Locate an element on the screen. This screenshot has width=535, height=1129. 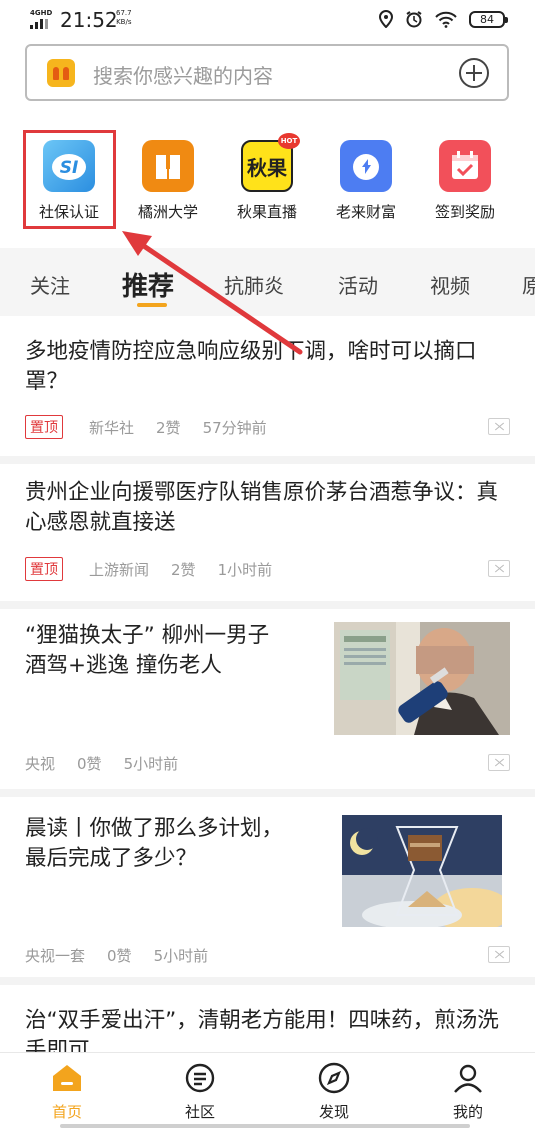
shortcut-label: 橘洲大学 is located at coordinates (167, 212).